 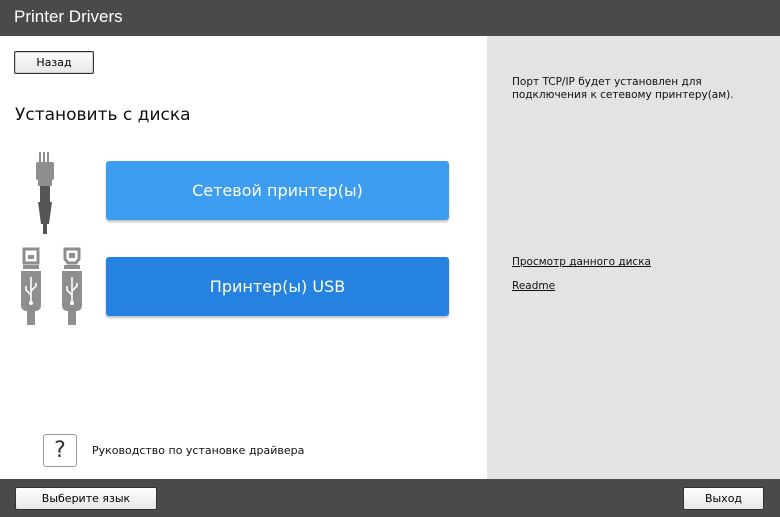 I want to click on window-title: Printer Drivers, so click(x=68, y=16).